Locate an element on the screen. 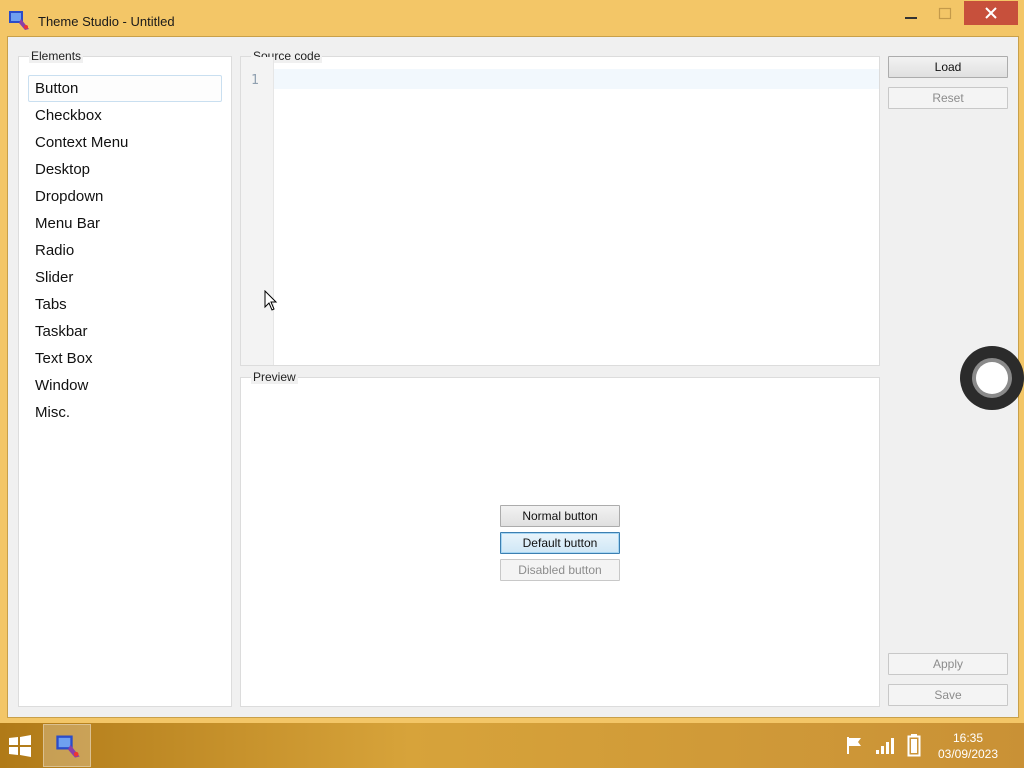 Image resolution: width=1024 pixels, height=768 pixels. minimize-button is located at coordinates (911, 14).